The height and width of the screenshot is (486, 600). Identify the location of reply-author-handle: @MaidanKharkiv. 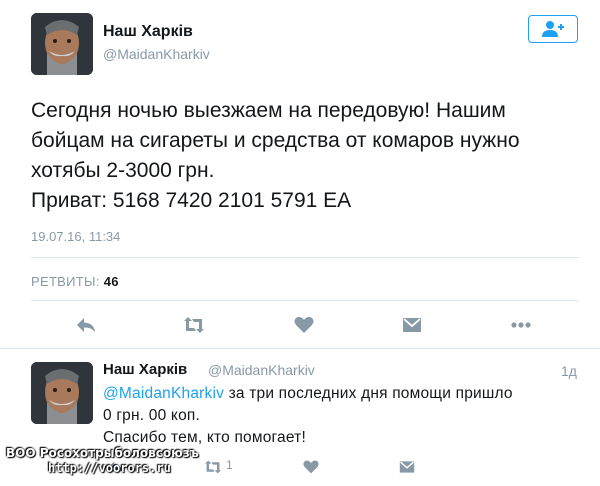
(261, 370).